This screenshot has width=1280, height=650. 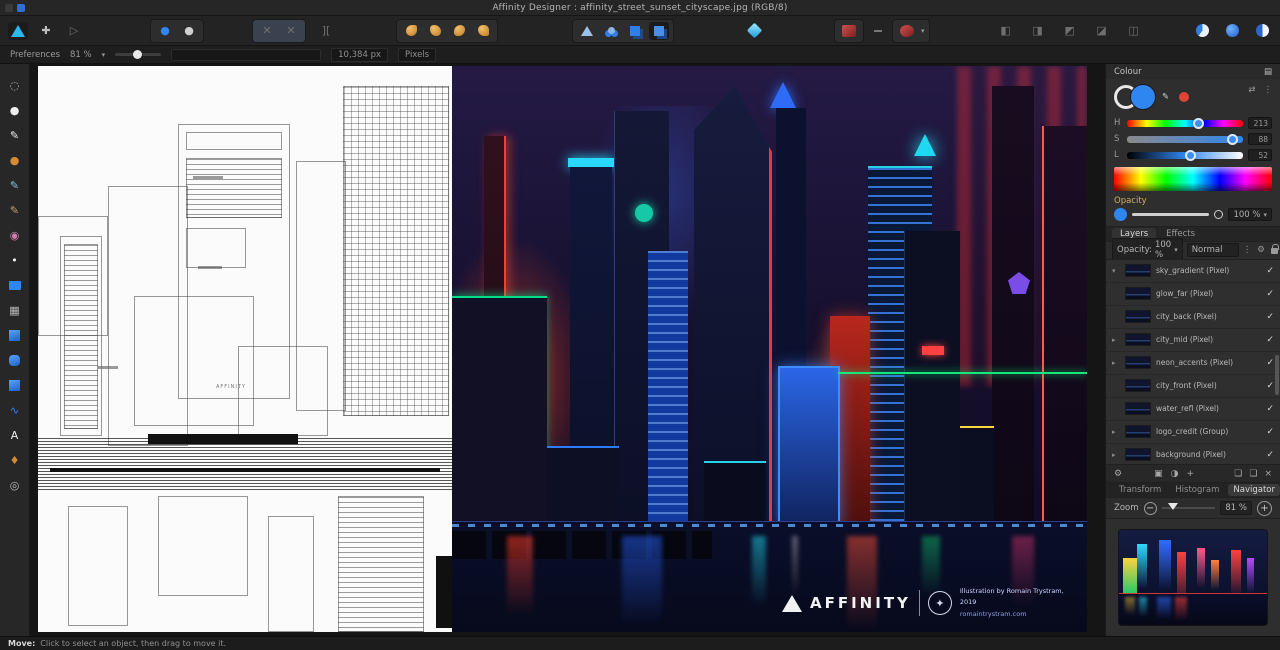 I want to click on geometry-divide-icon, so click(x=659, y=30).